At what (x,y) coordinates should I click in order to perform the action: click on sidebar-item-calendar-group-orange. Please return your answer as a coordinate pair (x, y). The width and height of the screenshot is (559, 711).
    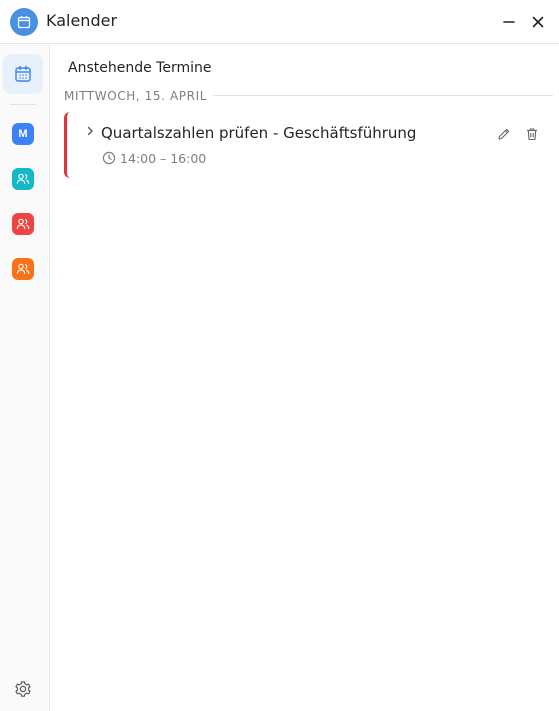
    Looking at the image, I should click on (23, 269).